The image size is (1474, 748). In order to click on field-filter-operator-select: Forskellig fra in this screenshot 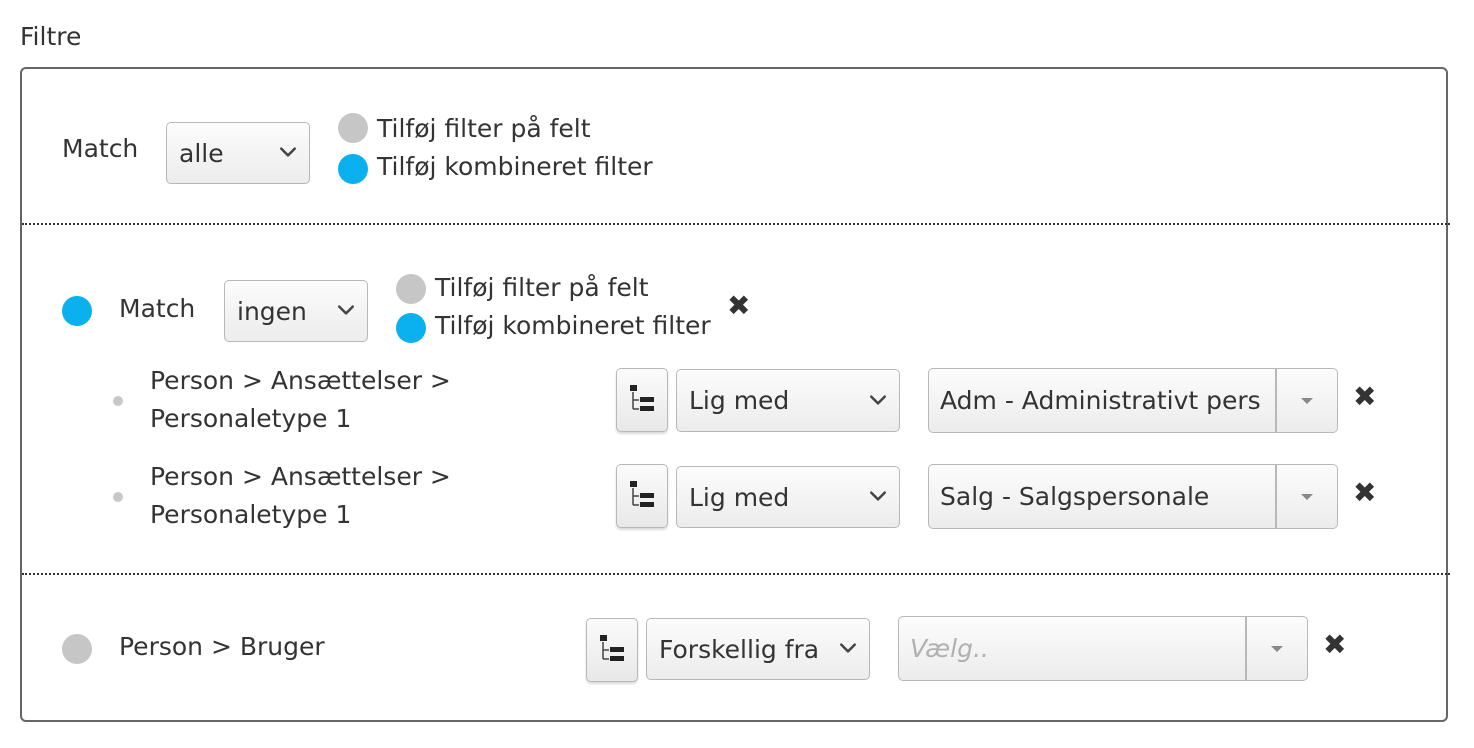, I will do `click(758, 649)`.